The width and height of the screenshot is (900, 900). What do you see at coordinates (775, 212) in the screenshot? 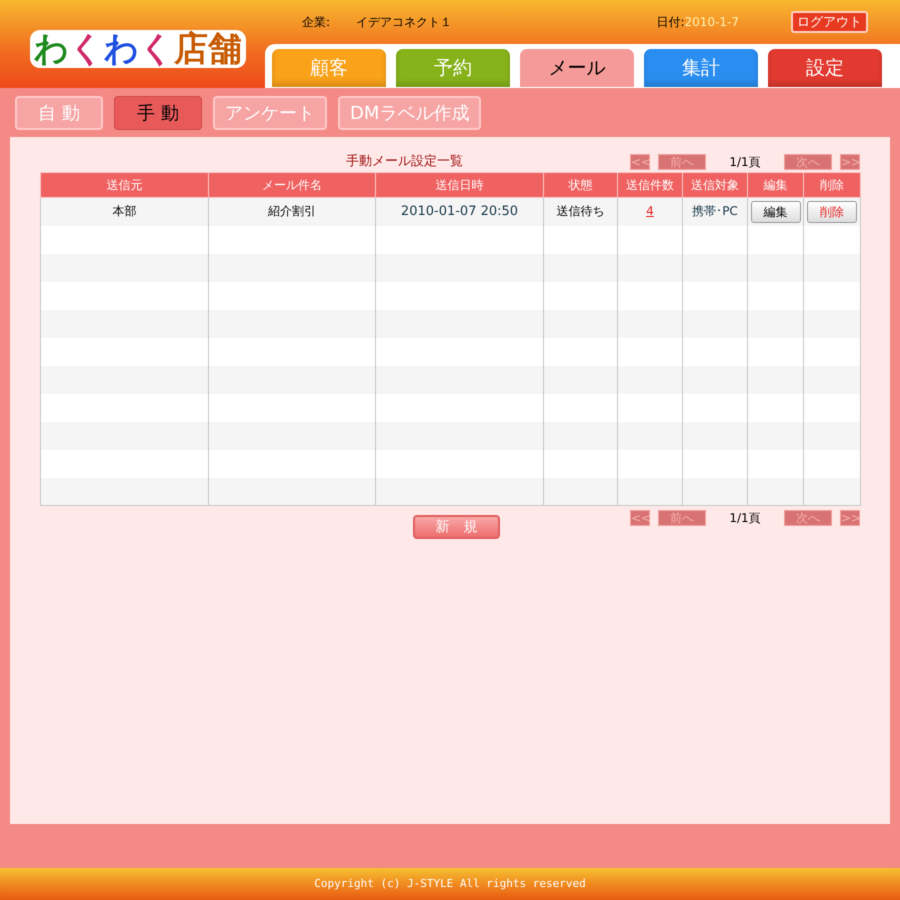
I see `edit-button: 編集` at bounding box center [775, 212].